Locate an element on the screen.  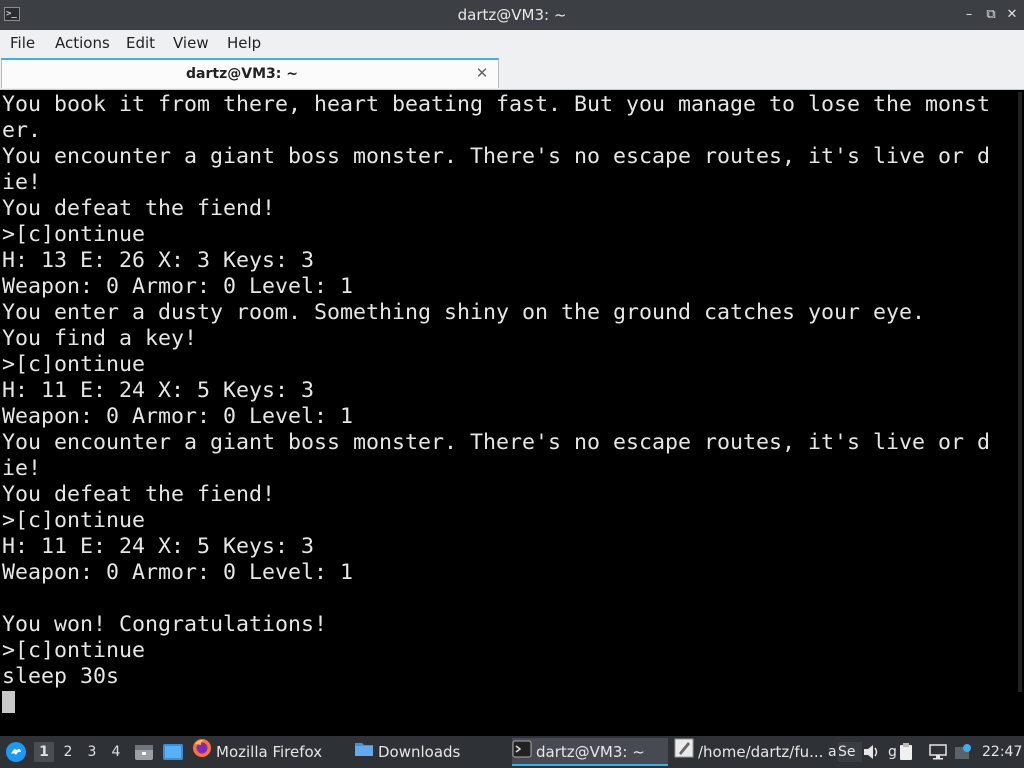
terminal-line: H: 13 E: 26 X: 3 Keys: 3 is located at coordinates (158, 260).